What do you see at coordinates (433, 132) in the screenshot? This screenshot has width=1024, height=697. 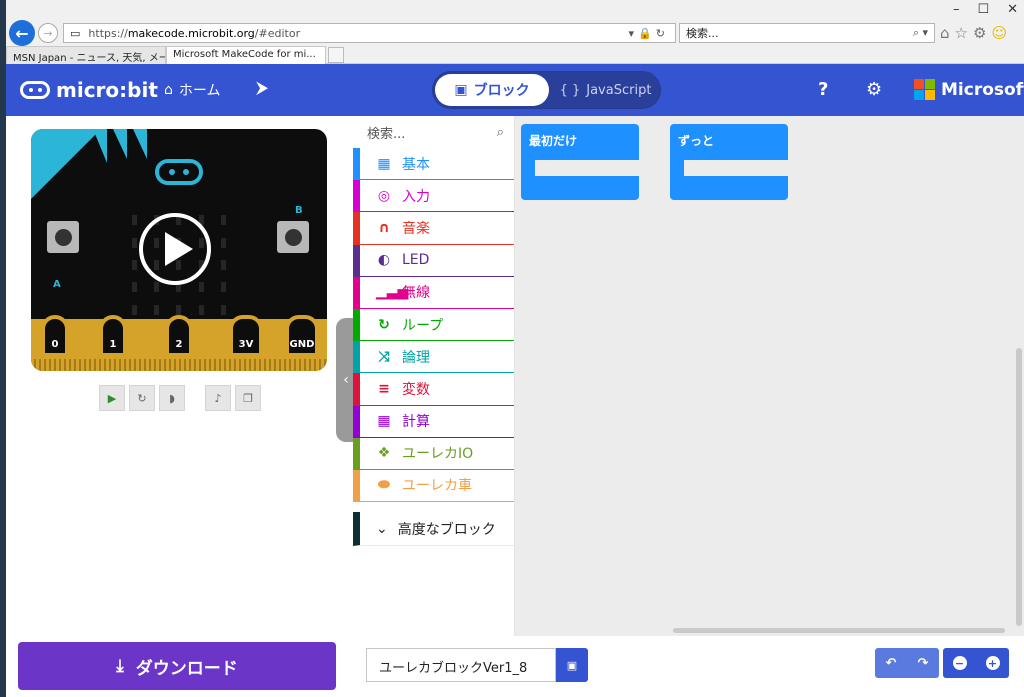 I see `toolbox-search-input: 検索... ⌕` at bounding box center [433, 132].